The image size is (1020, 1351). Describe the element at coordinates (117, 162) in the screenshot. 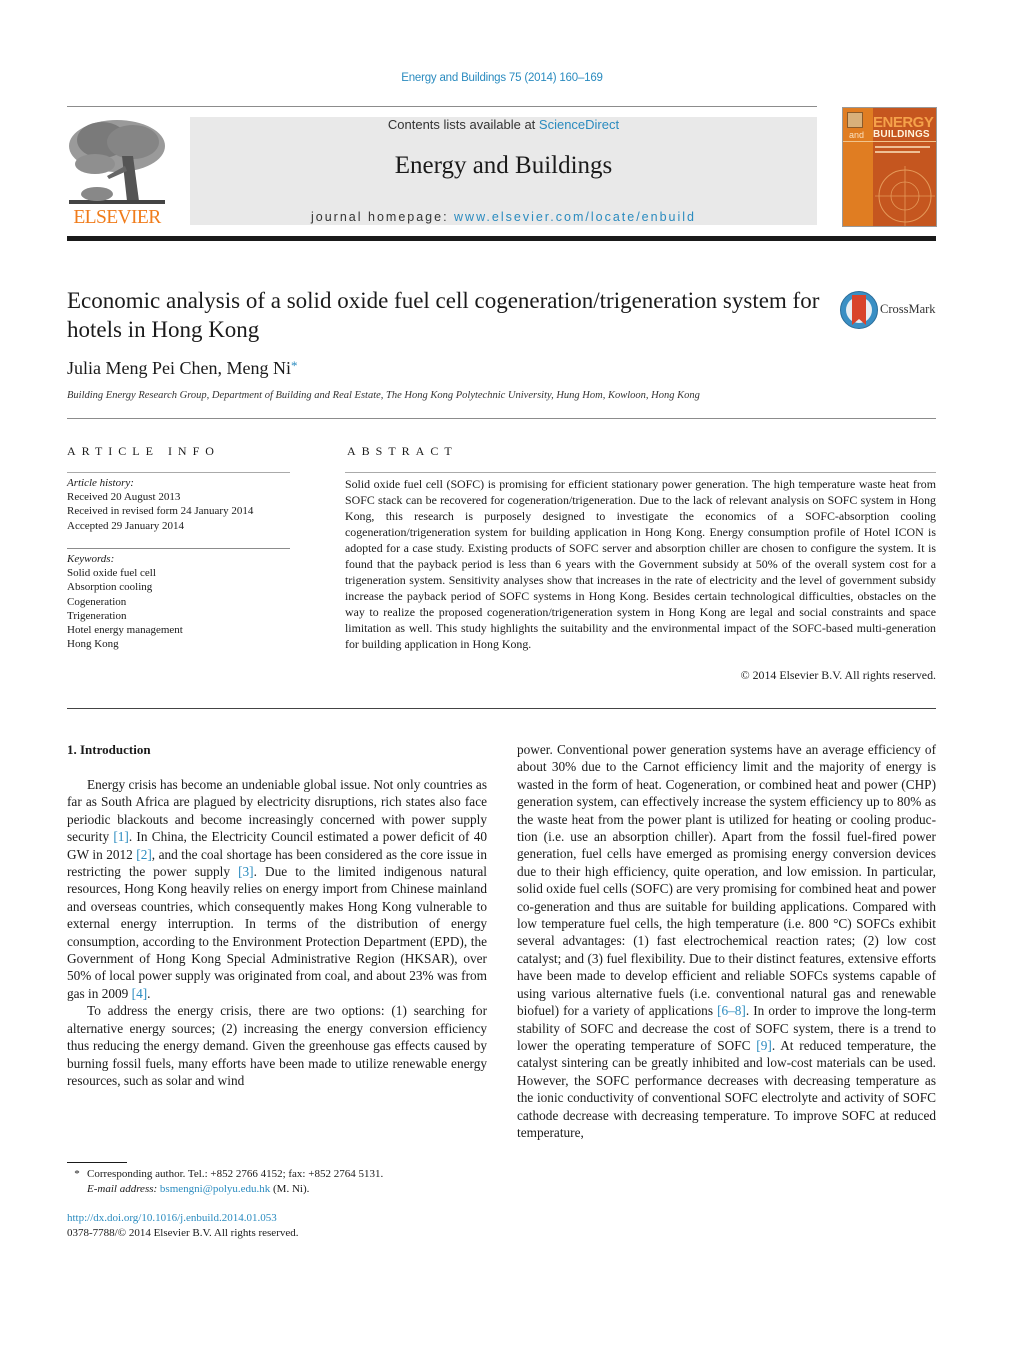

I see `elsevier-tree-icon` at that location.